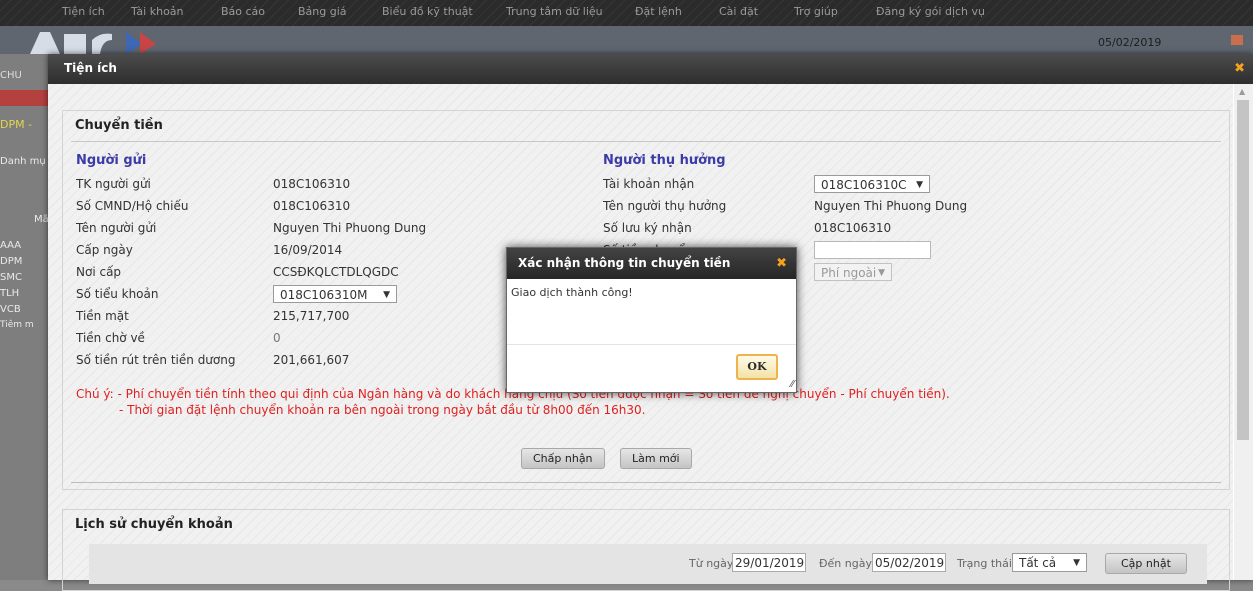 The width and height of the screenshot is (1253, 591). What do you see at coordinates (563, 458) in the screenshot?
I see `accept-button: Chấp nhận` at bounding box center [563, 458].